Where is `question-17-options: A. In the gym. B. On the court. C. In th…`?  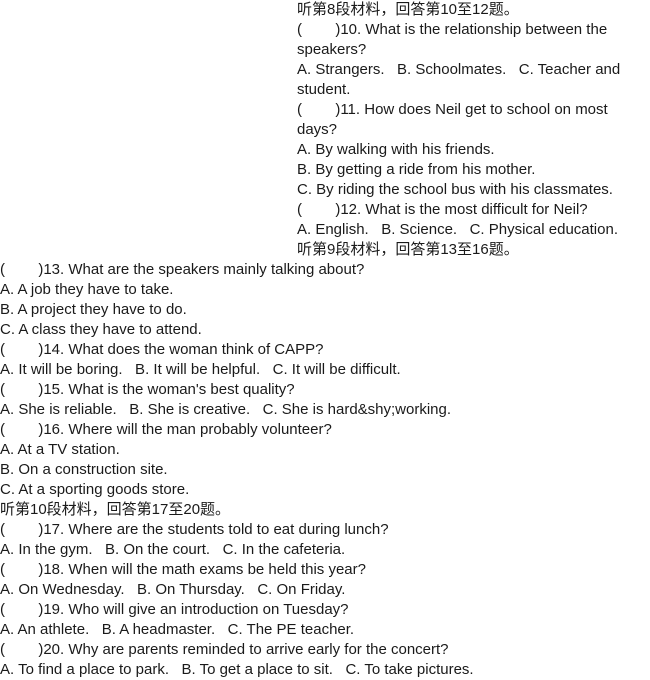 question-17-options: A. In the gym. B. On the court. C. In th… is located at coordinates (173, 549).